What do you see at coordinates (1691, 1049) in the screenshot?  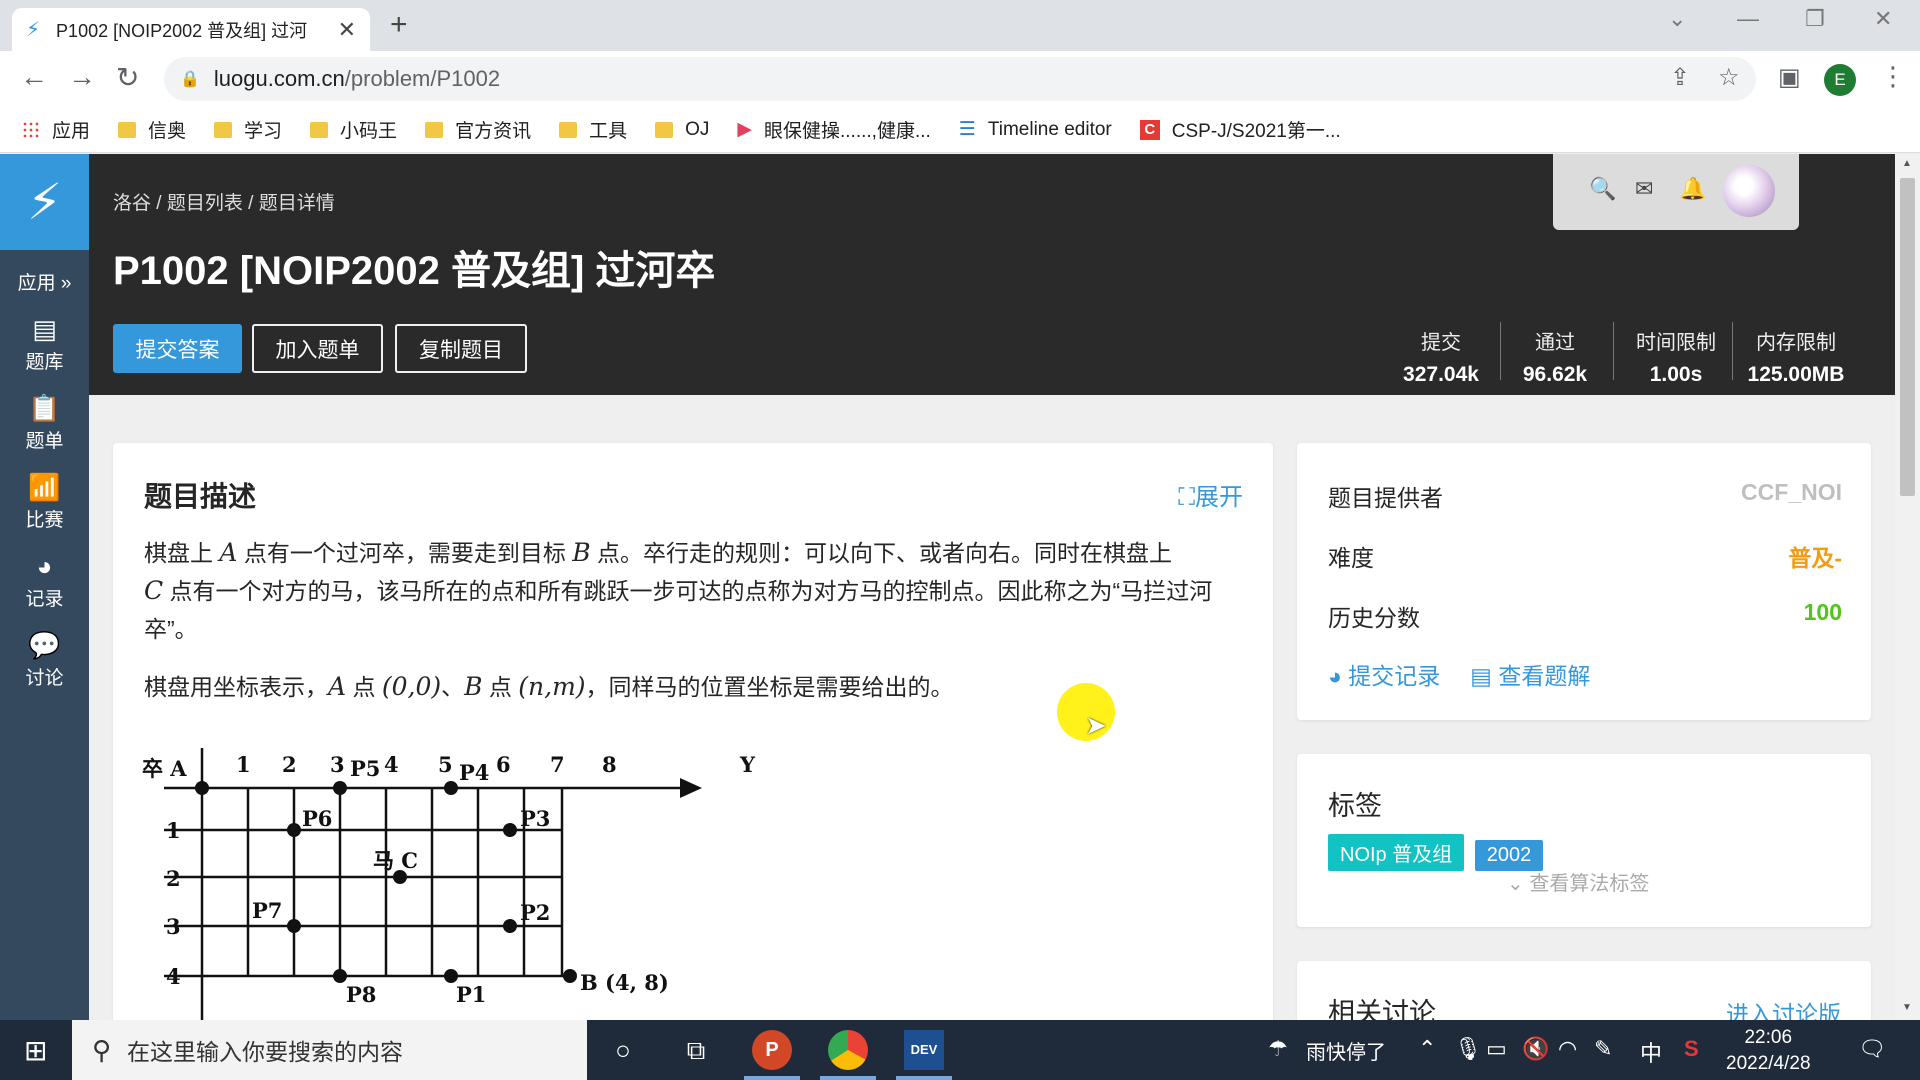 I see `sogou-icon: S` at bounding box center [1691, 1049].